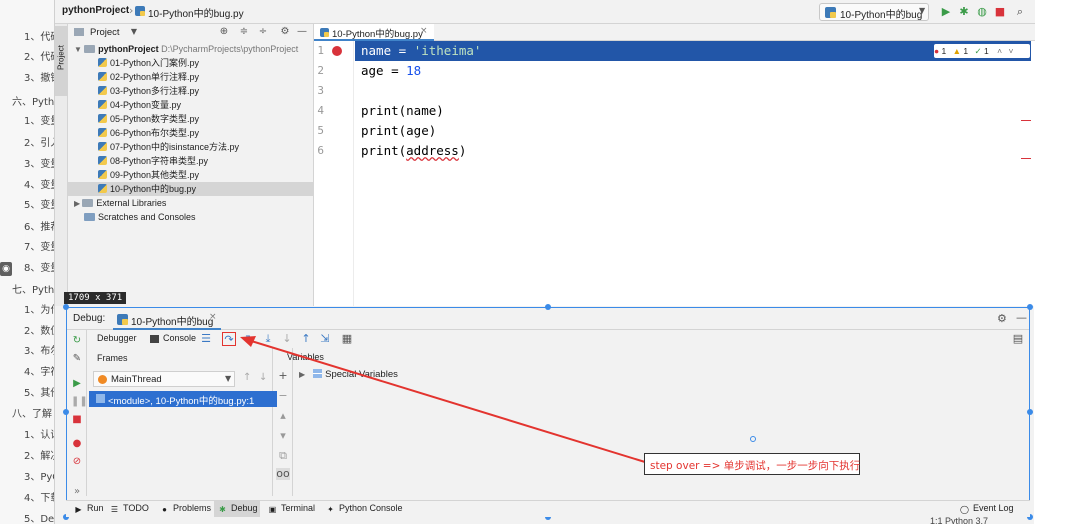 This screenshot has width=1080, height=524. I want to click on evaluate-expression-icon: ▦, so click(347, 339).